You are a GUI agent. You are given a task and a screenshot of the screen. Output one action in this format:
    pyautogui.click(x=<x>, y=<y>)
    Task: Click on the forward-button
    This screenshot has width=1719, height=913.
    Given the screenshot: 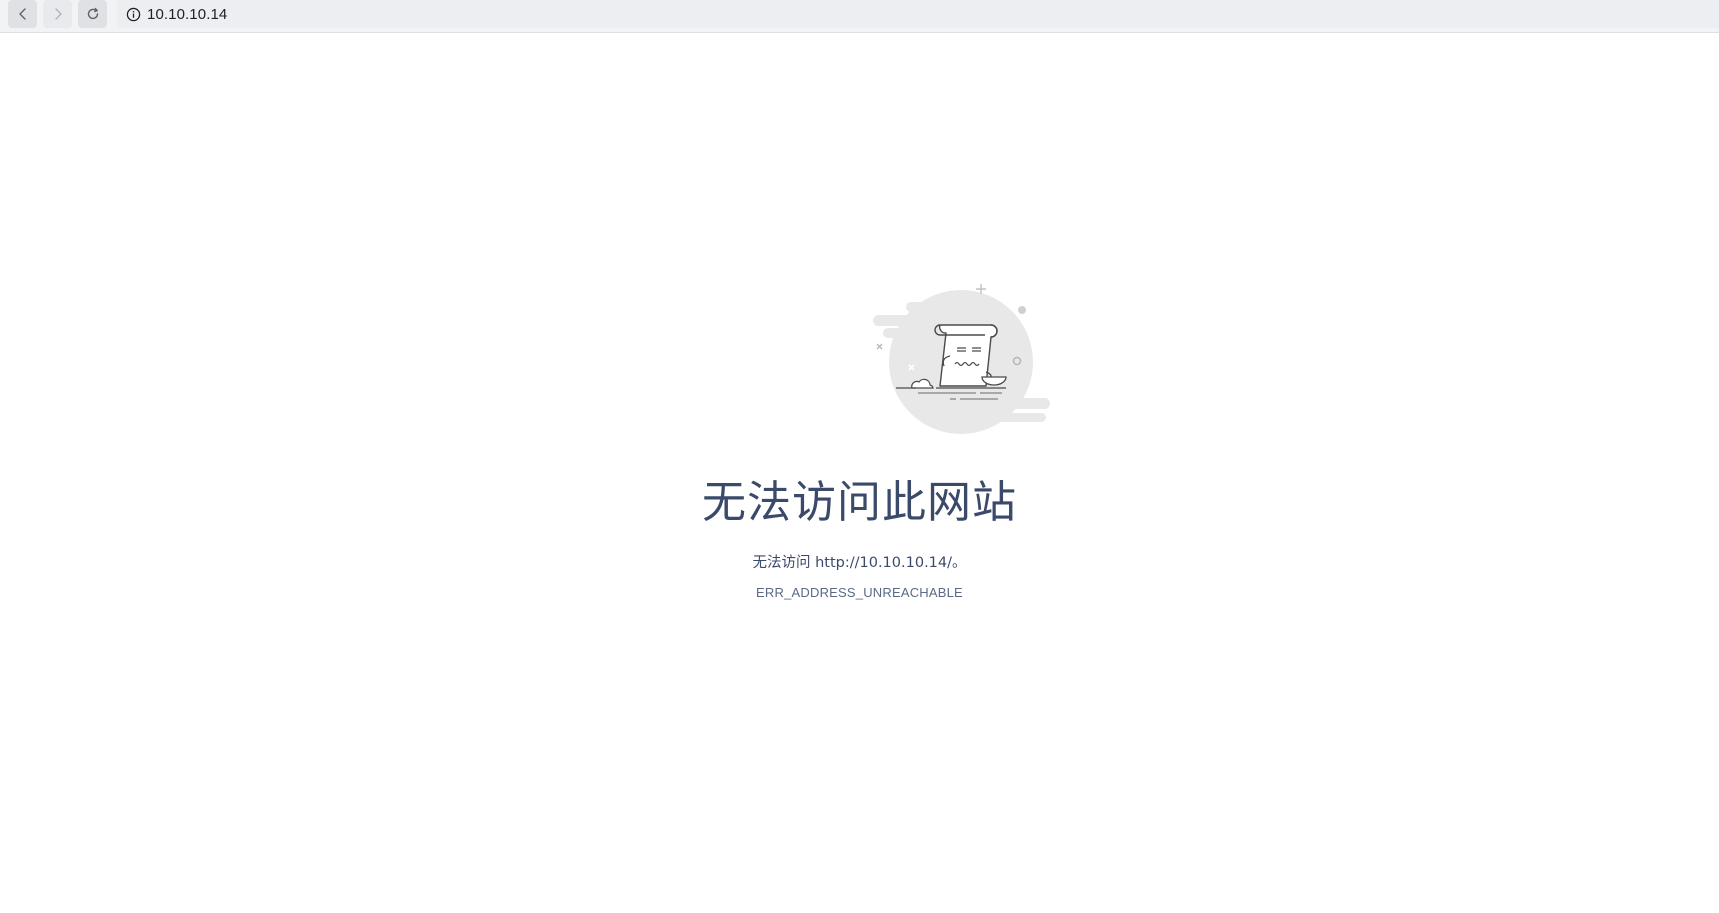 What is the action you would take?
    pyautogui.click(x=57, y=14)
    